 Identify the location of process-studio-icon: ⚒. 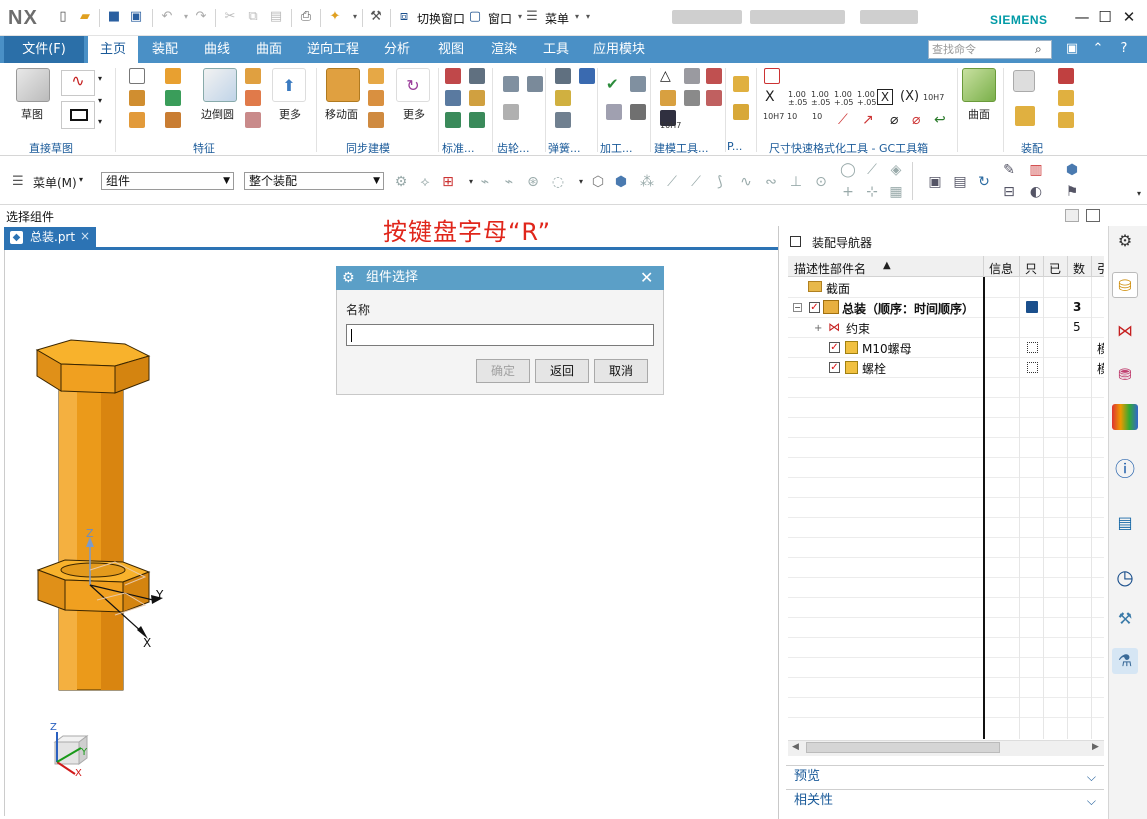
(1125, 619).